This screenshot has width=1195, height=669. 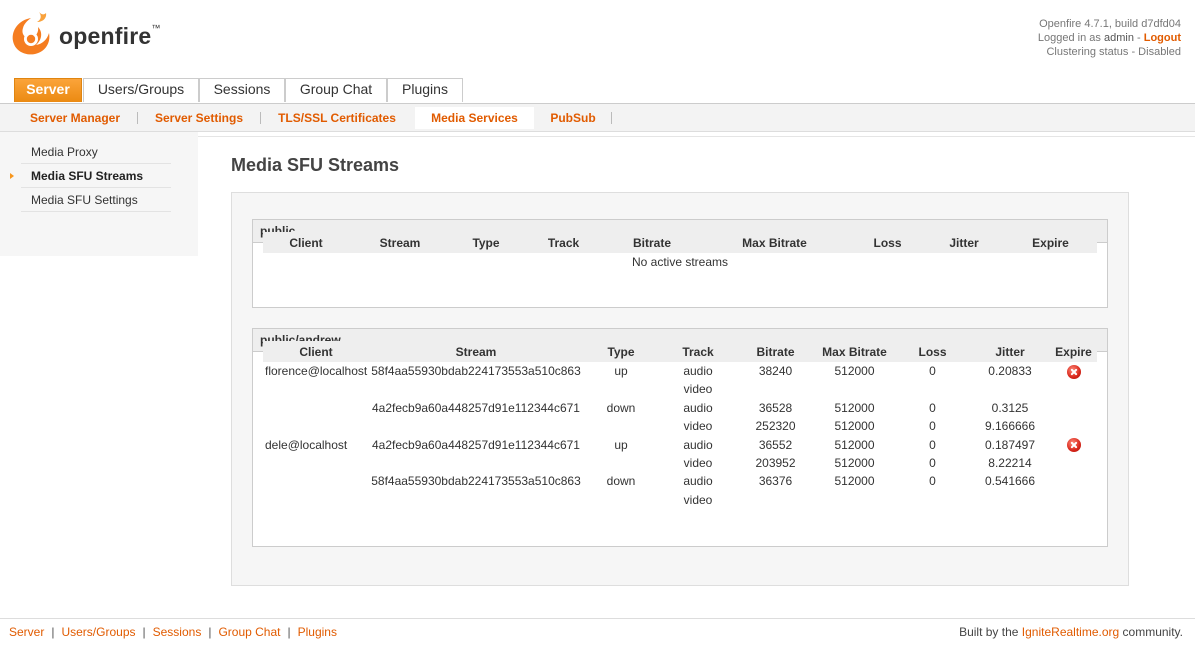 I want to click on openfire-flame-icon, so click(x=31, y=33).